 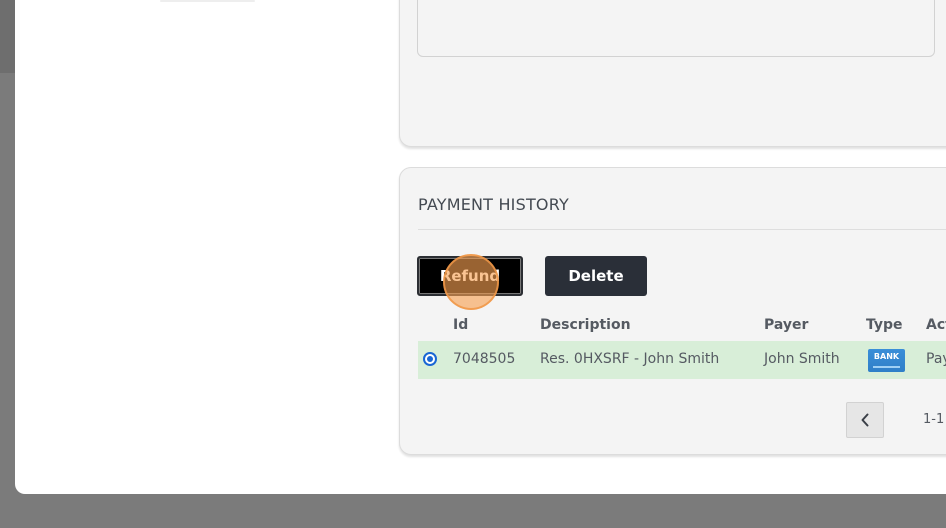 I want to click on pager-prev-button, so click(x=865, y=420).